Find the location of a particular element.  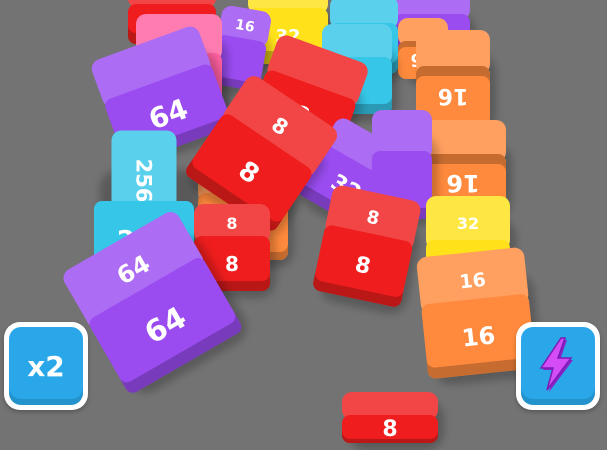

cube-red: 8 is located at coordinates (393, 421).